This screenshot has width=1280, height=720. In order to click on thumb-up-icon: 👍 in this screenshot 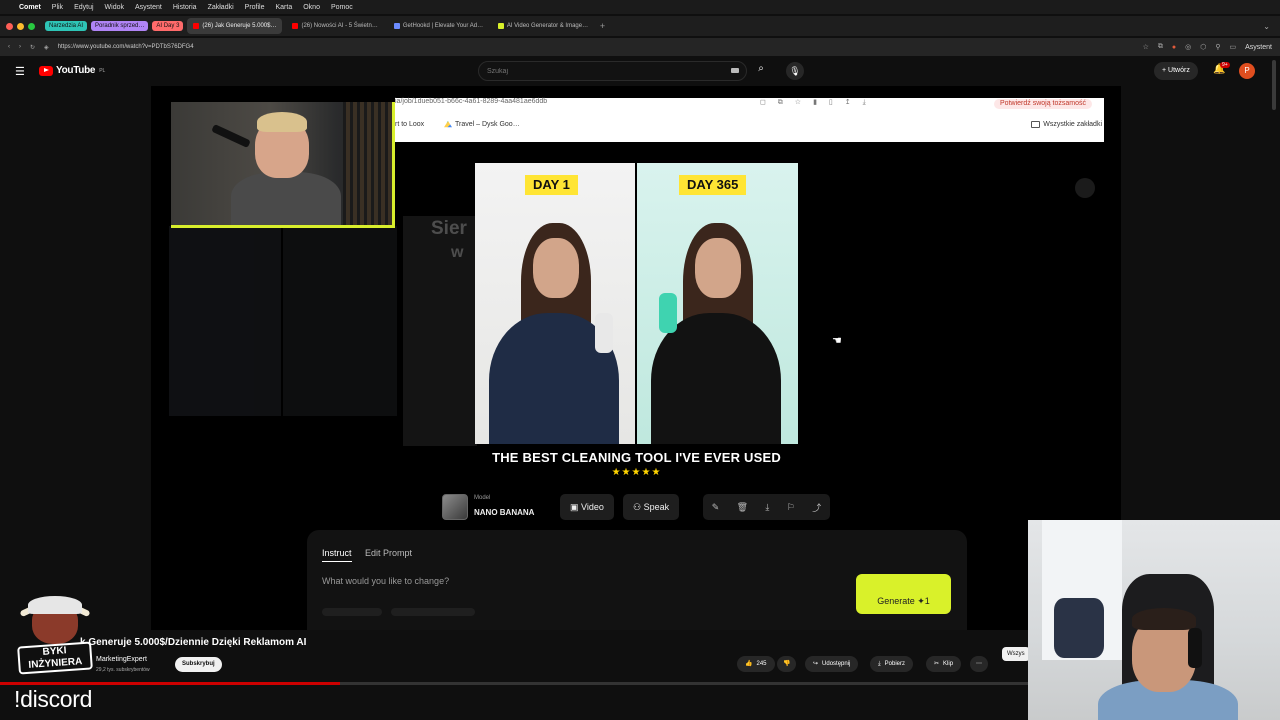, I will do `click(749, 664)`.